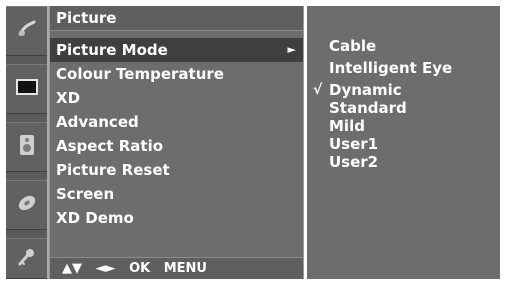 This screenshot has height=285, width=506. I want to click on rail-slot-audio, so click(26, 147).